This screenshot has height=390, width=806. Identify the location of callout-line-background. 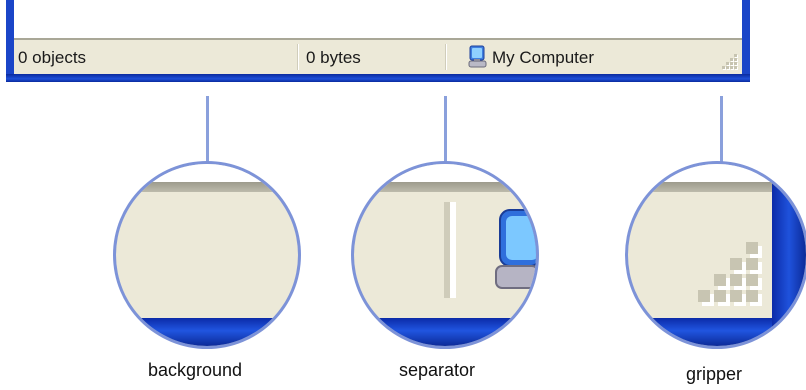
(207, 130).